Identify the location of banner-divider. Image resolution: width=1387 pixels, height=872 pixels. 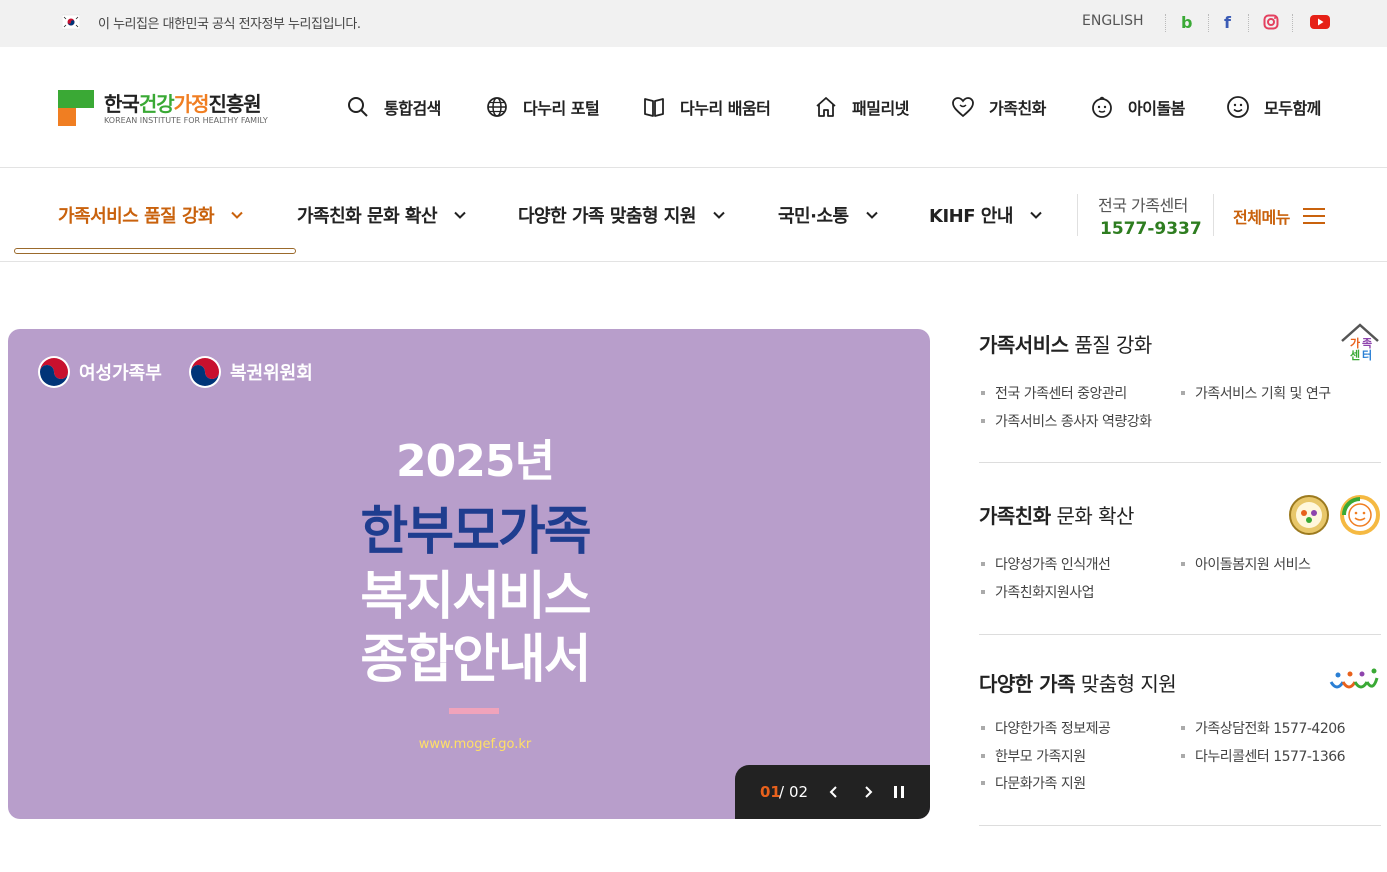
(474, 711).